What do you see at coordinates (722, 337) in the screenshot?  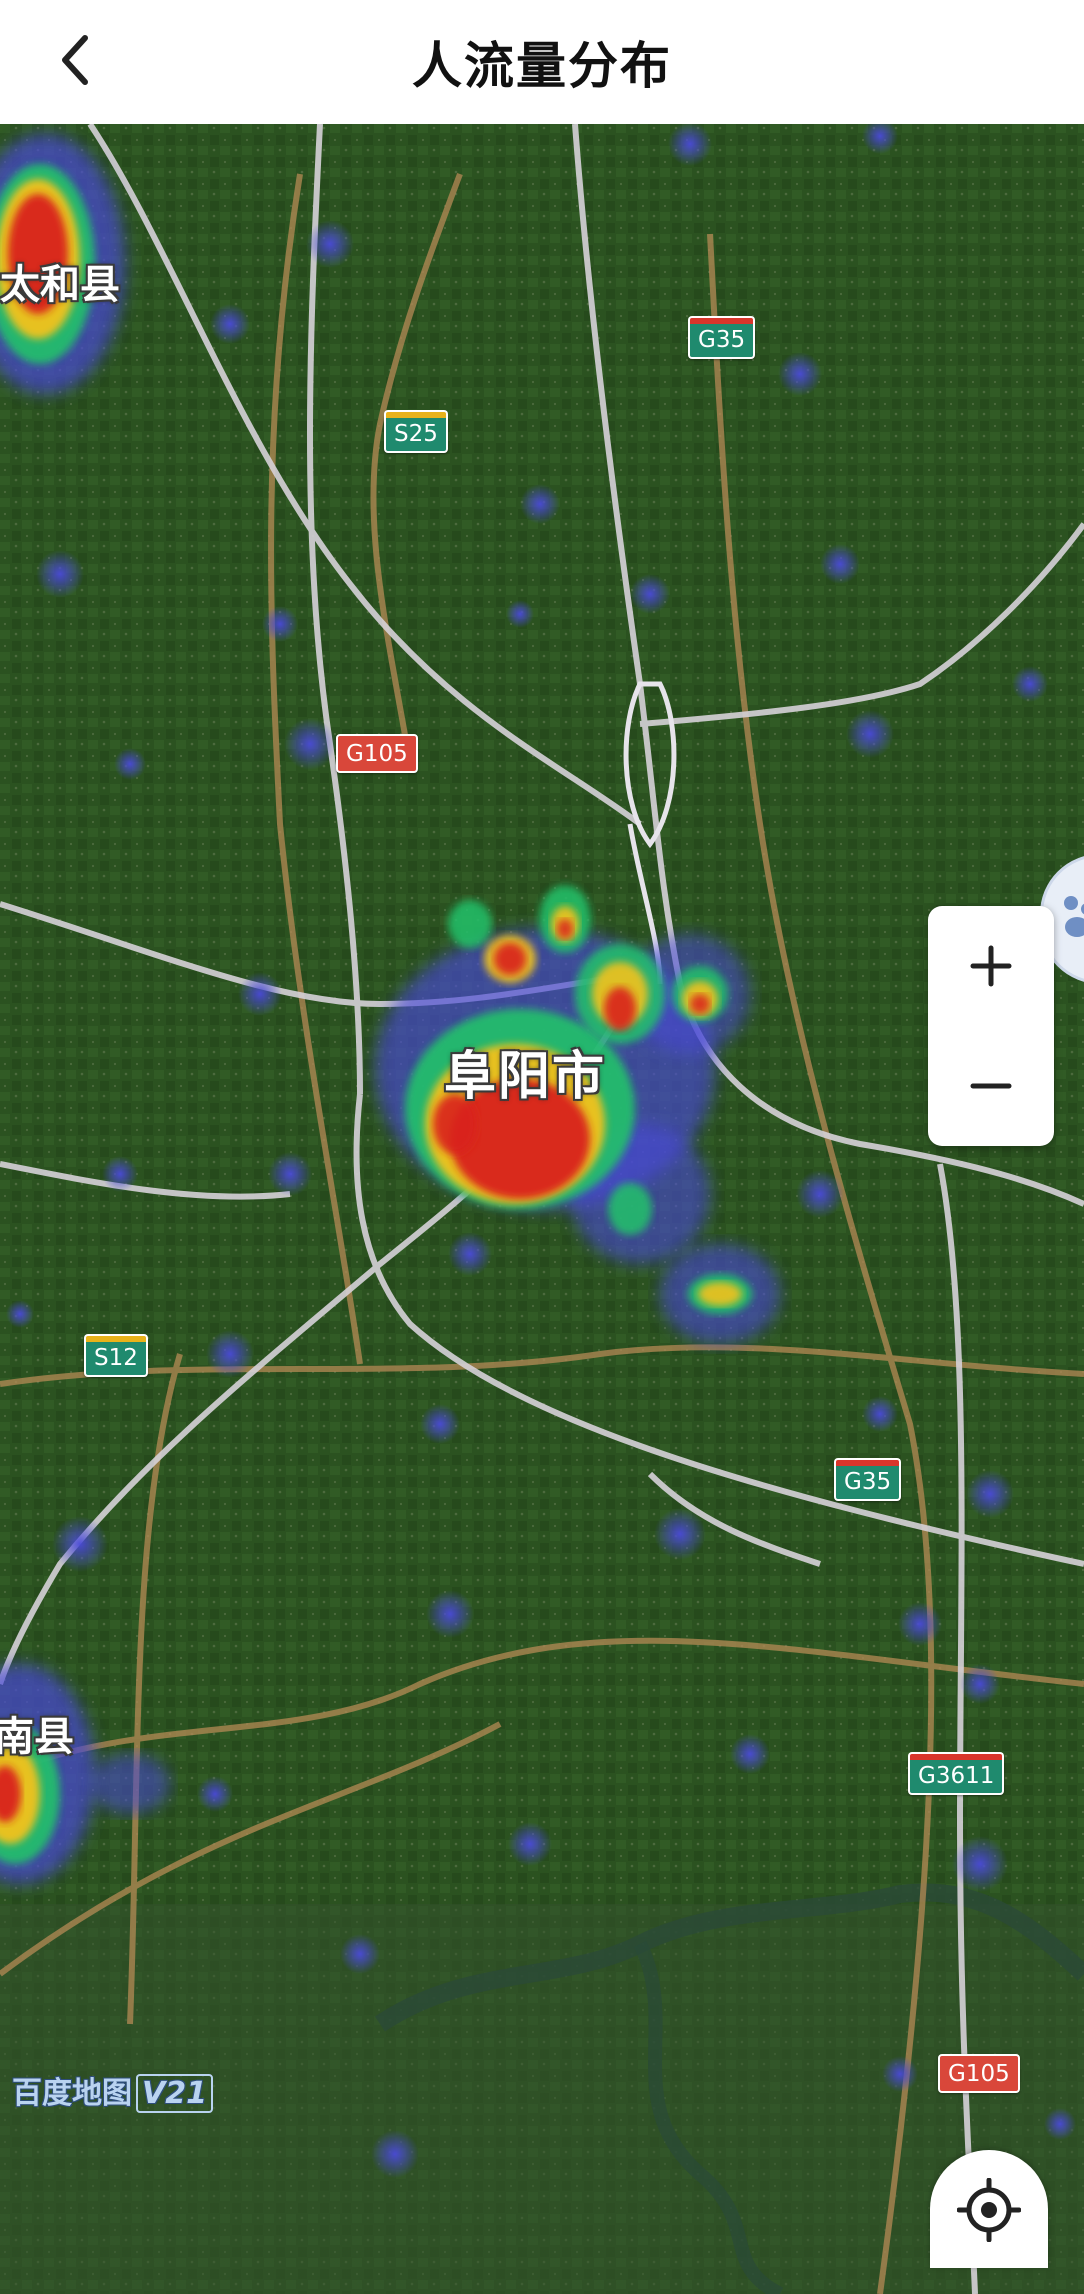 I see `road-shield-g35-top: G35` at bounding box center [722, 337].